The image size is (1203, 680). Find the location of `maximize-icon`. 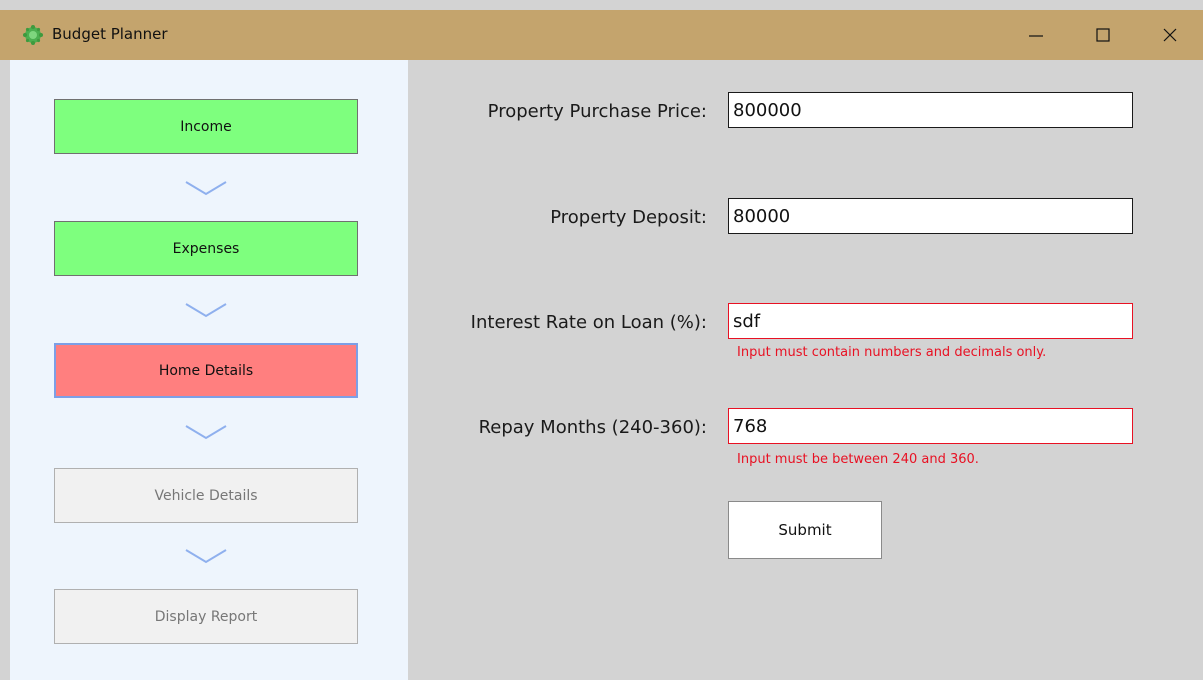

maximize-icon is located at coordinates (1103, 35).